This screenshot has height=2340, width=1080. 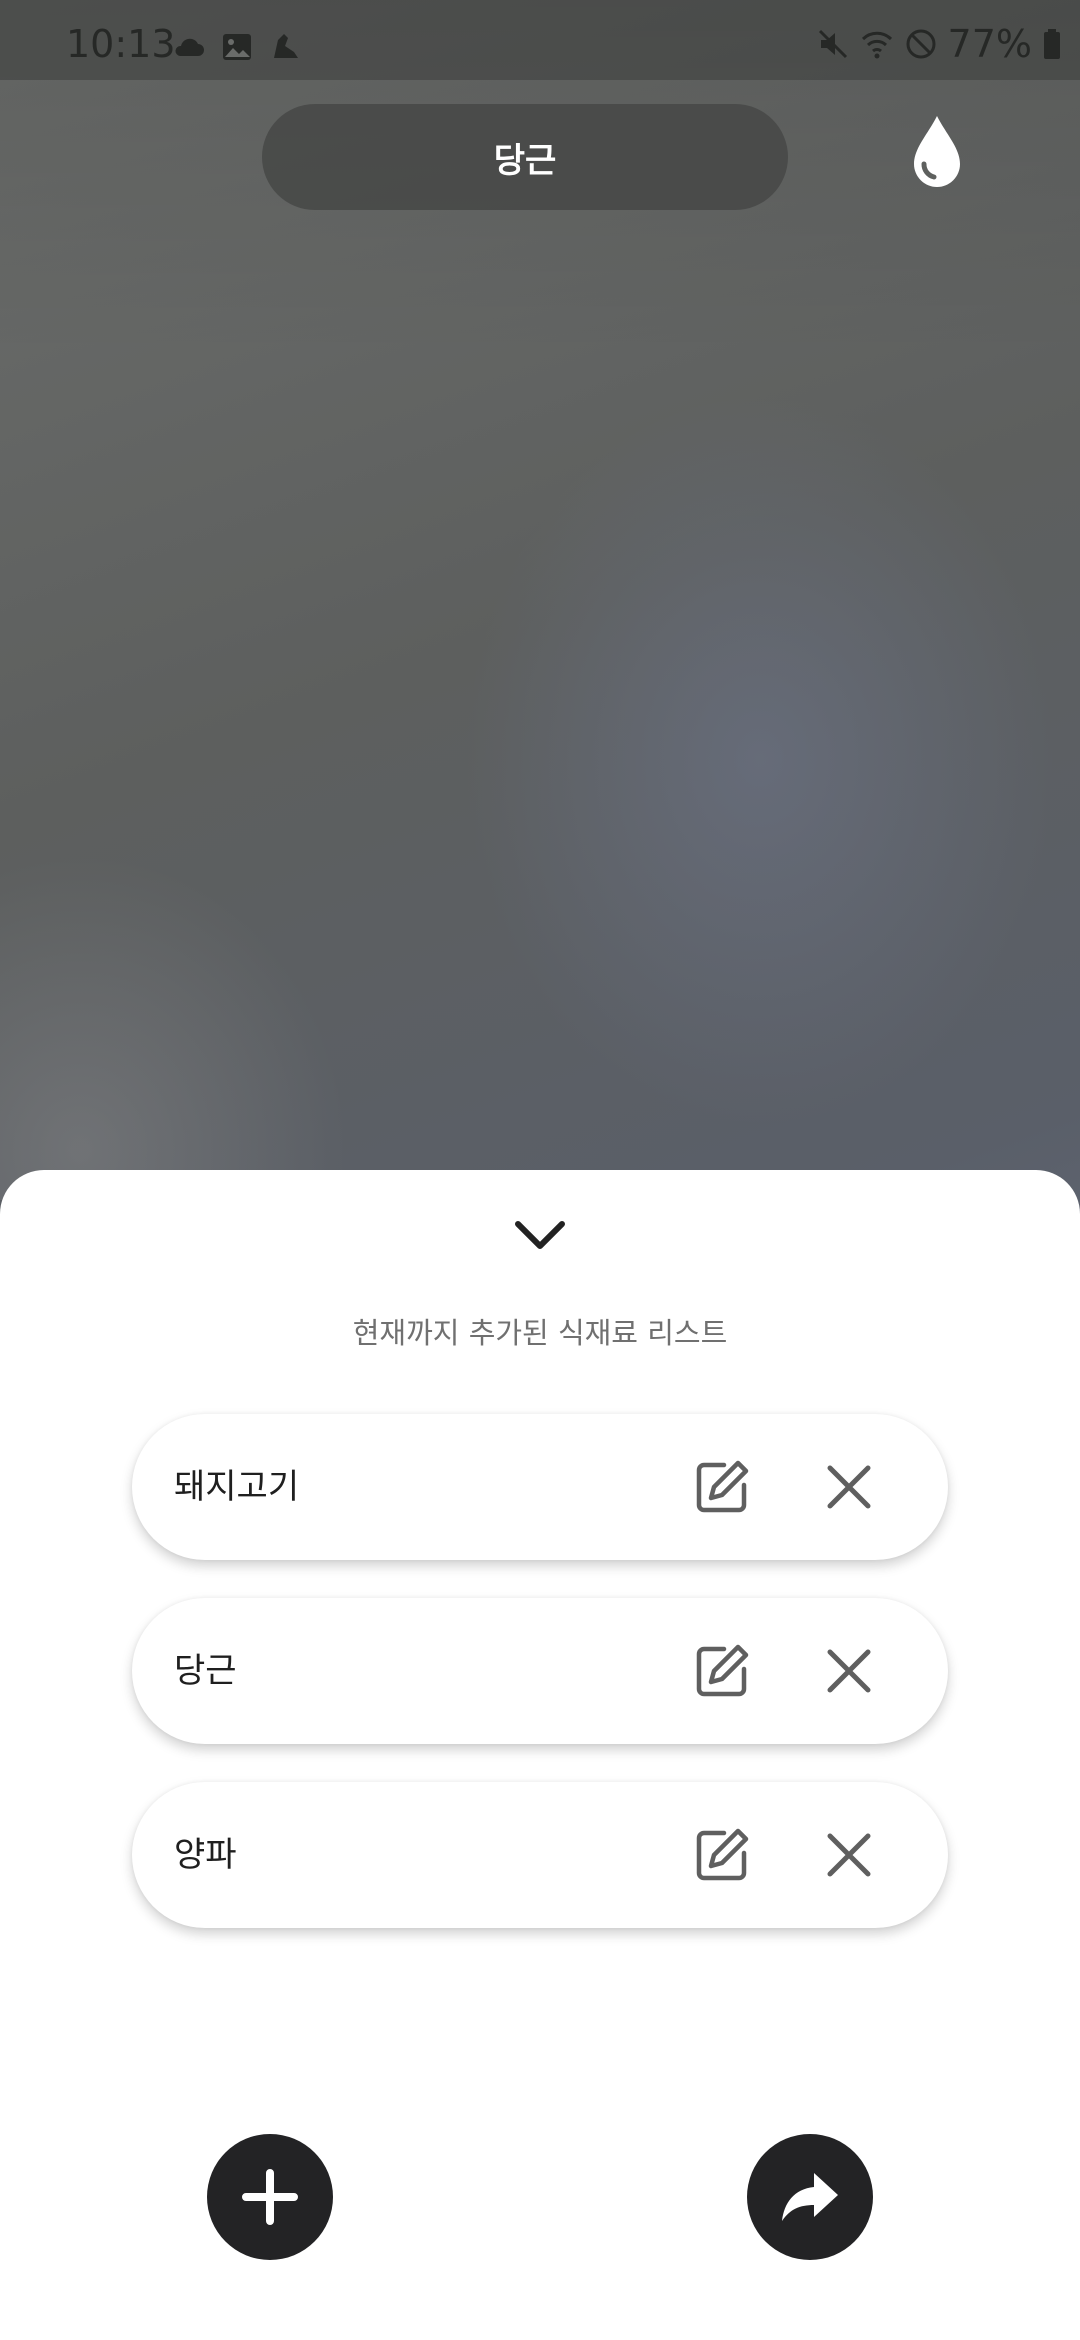 I want to click on wifi-icon, so click(x=876, y=45).